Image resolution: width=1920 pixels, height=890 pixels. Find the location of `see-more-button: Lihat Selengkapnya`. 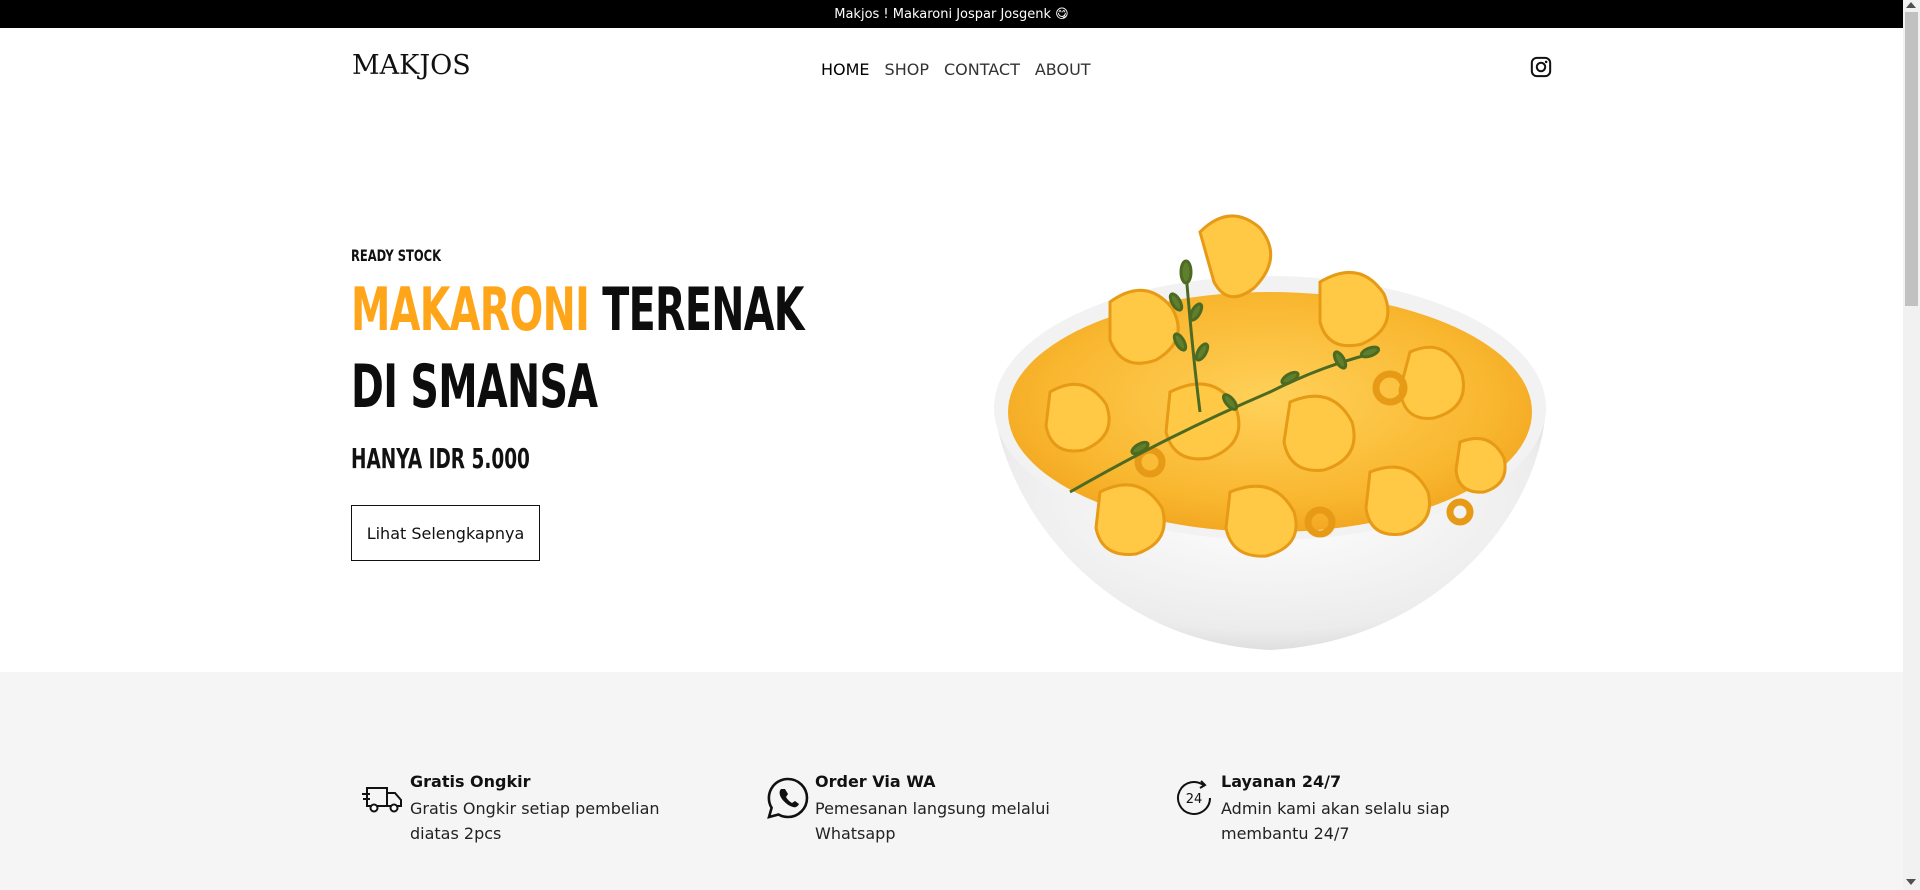

see-more-button: Lihat Selengkapnya is located at coordinates (445, 533).